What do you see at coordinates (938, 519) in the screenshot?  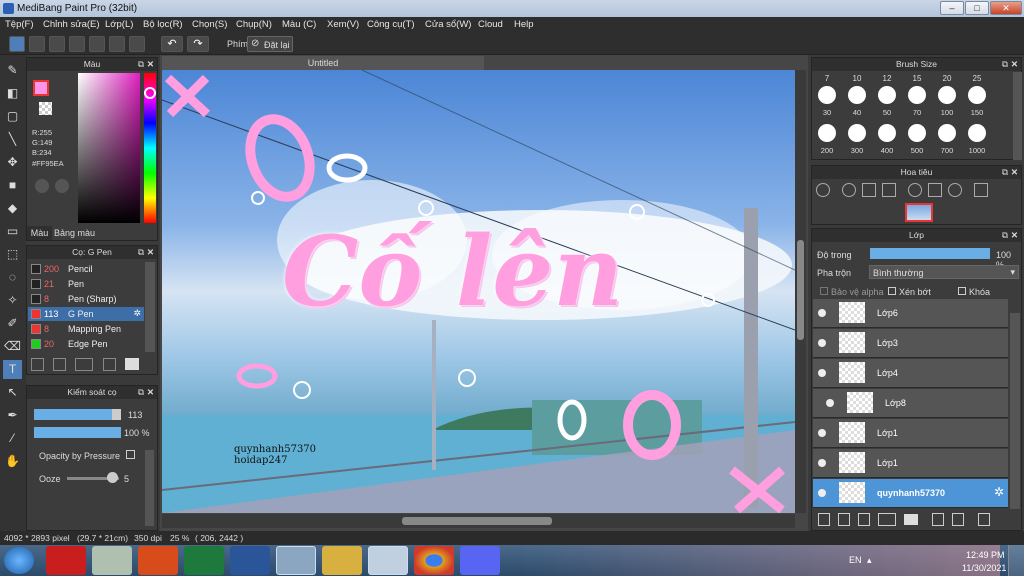 I see `duplicate-layer-icon` at bounding box center [938, 519].